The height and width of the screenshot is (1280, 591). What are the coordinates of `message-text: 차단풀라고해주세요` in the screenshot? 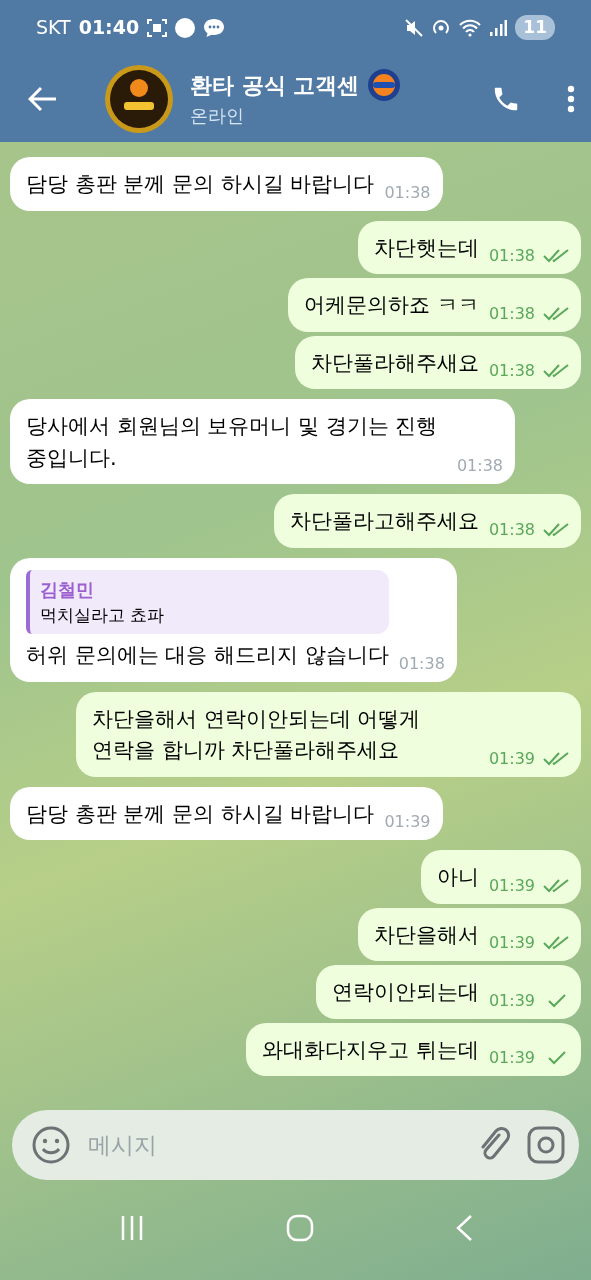 It's located at (384, 521).